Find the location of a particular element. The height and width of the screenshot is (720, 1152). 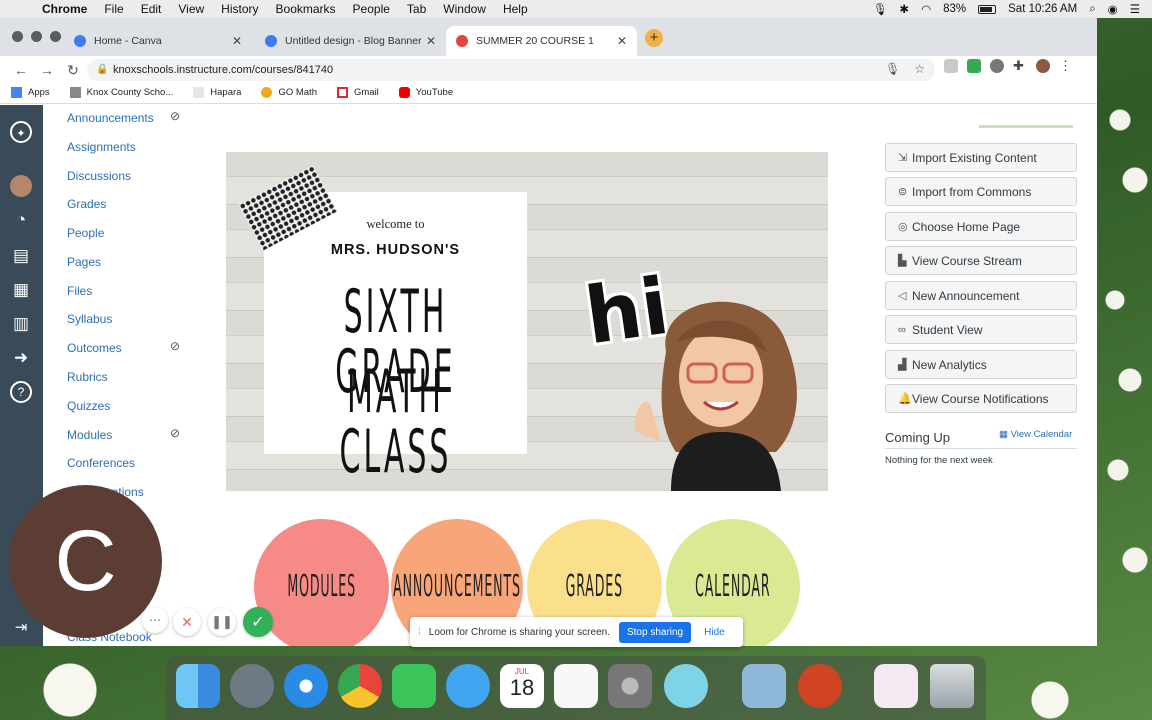

chrome-icon is located at coordinates (360, 686).